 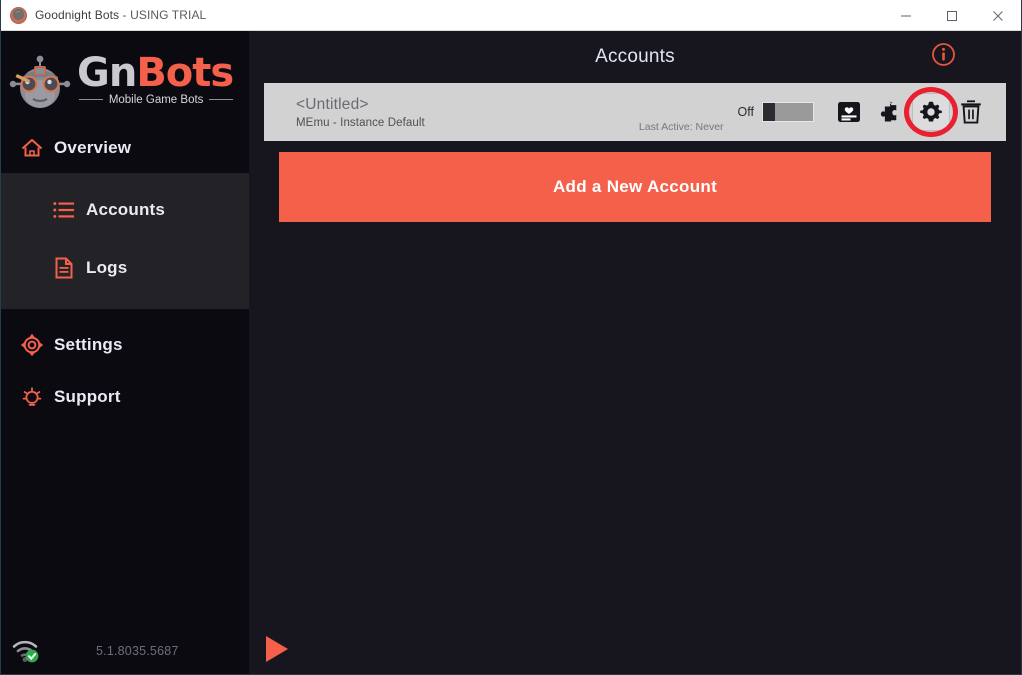 I want to click on toggle-knob, so click(x=769, y=112).